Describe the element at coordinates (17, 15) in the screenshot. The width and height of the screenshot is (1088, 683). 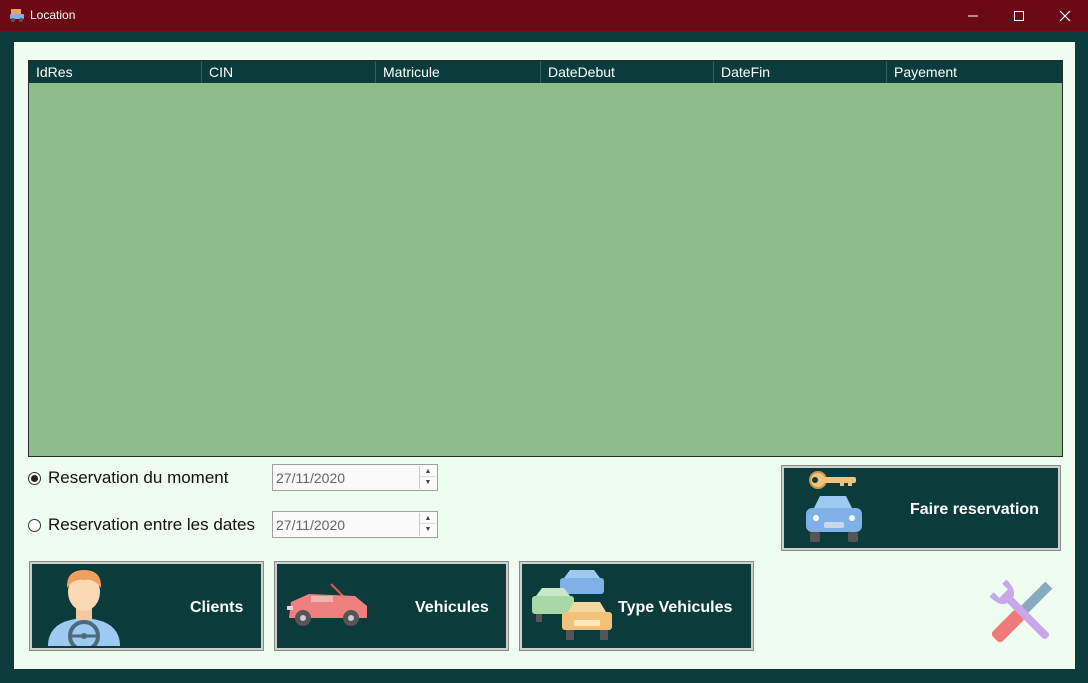
I see `app-icon` at that location.